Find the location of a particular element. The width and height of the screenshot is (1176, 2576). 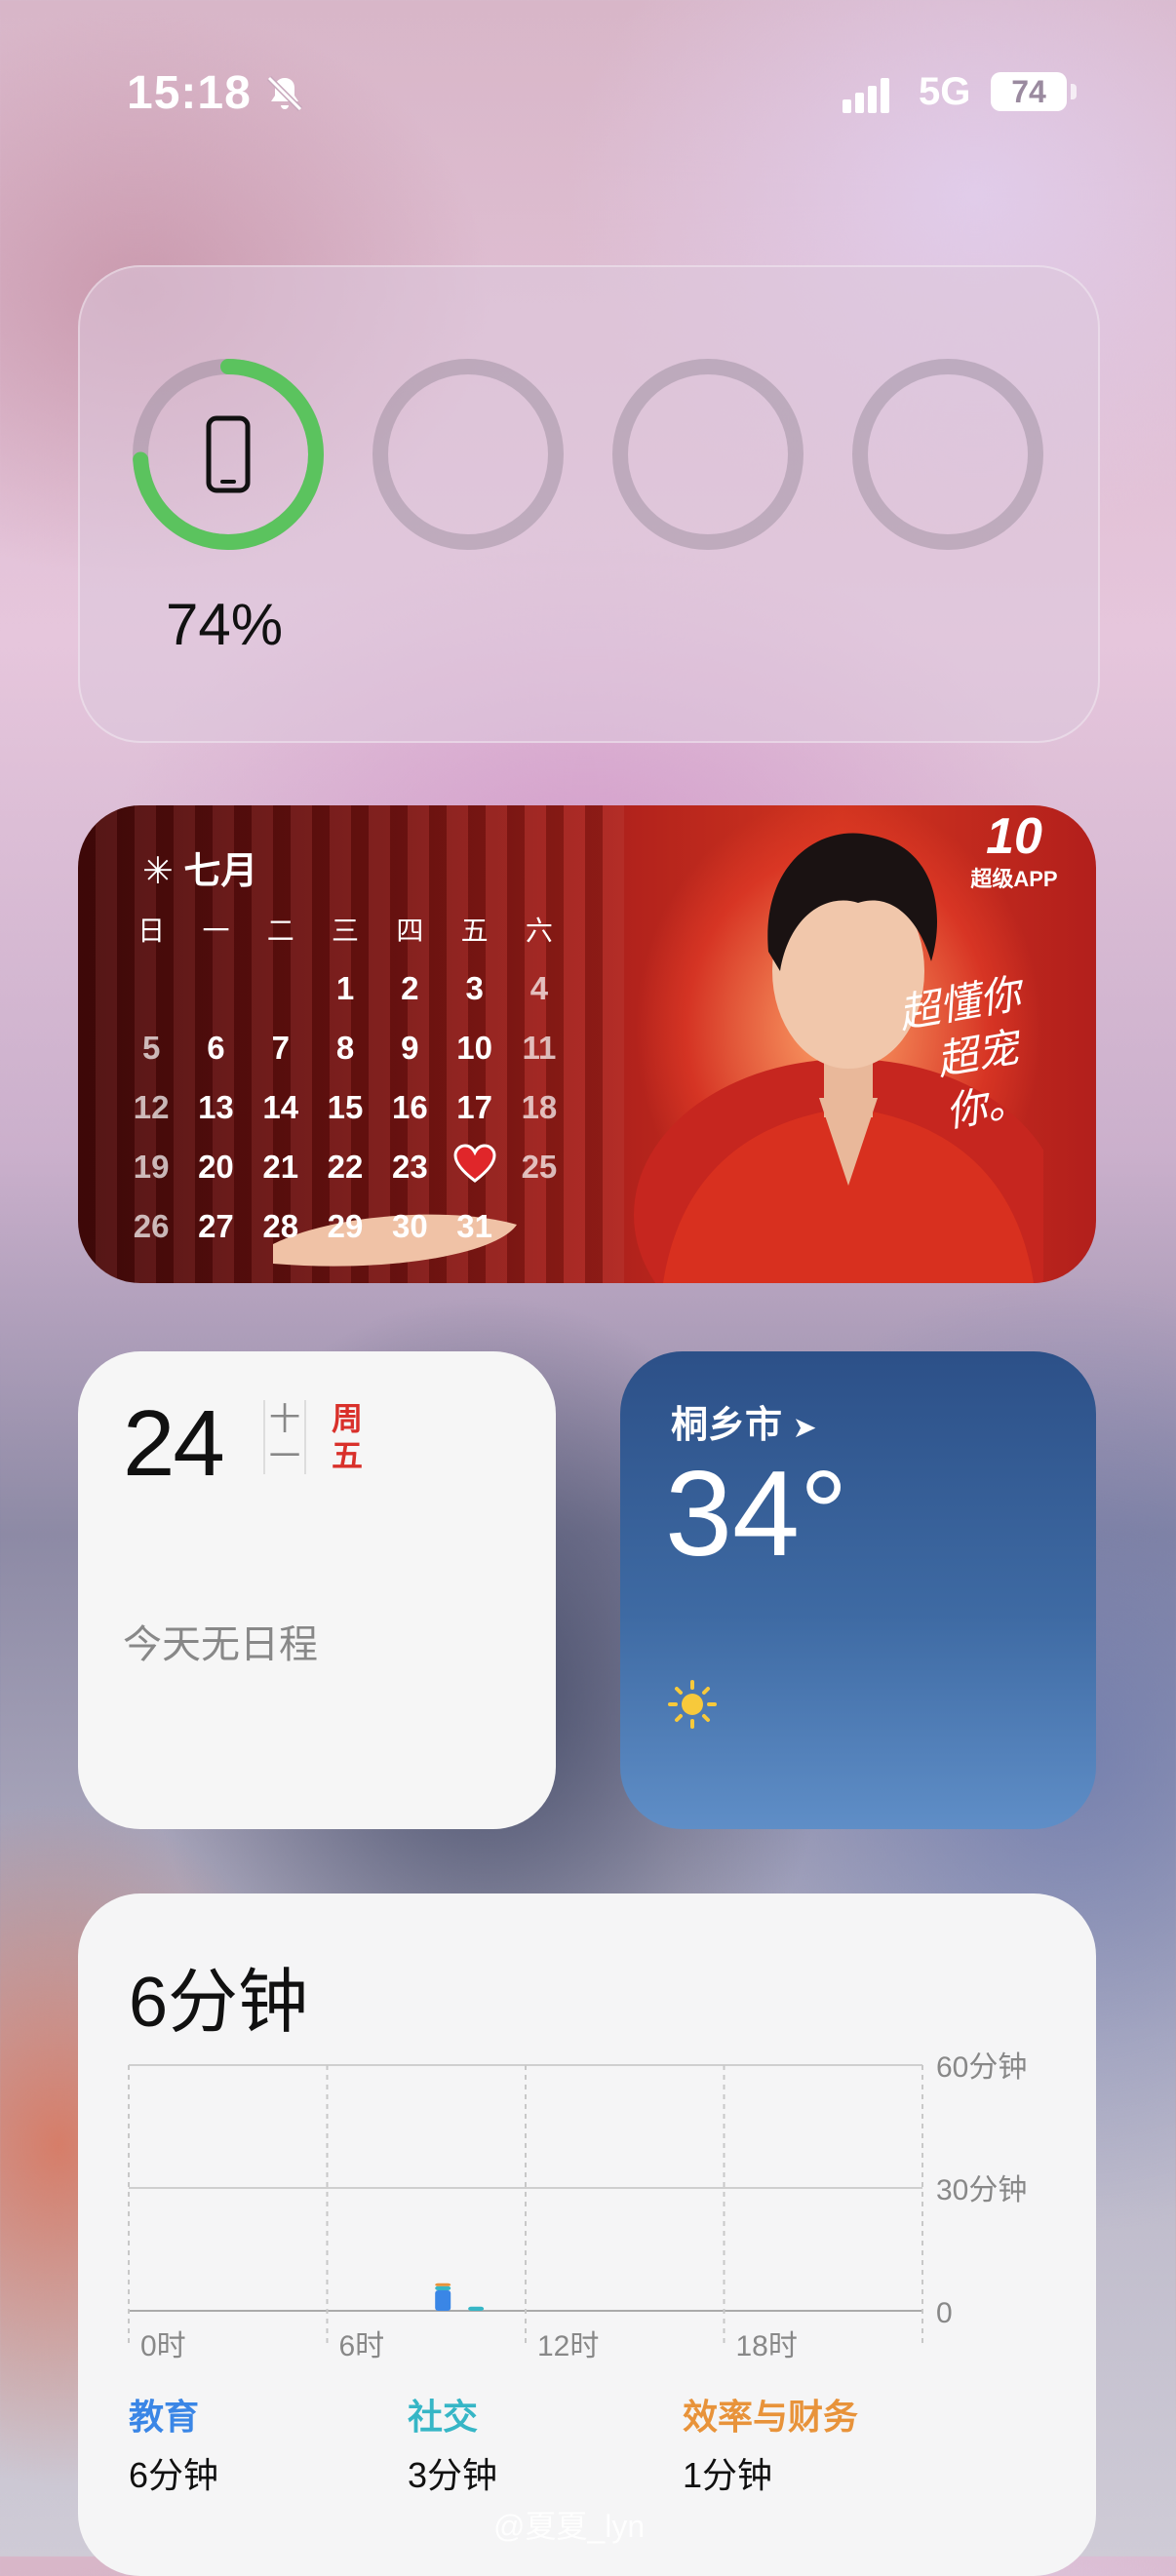

y-tick-label: 0 is located at coordinates (944, 2313).